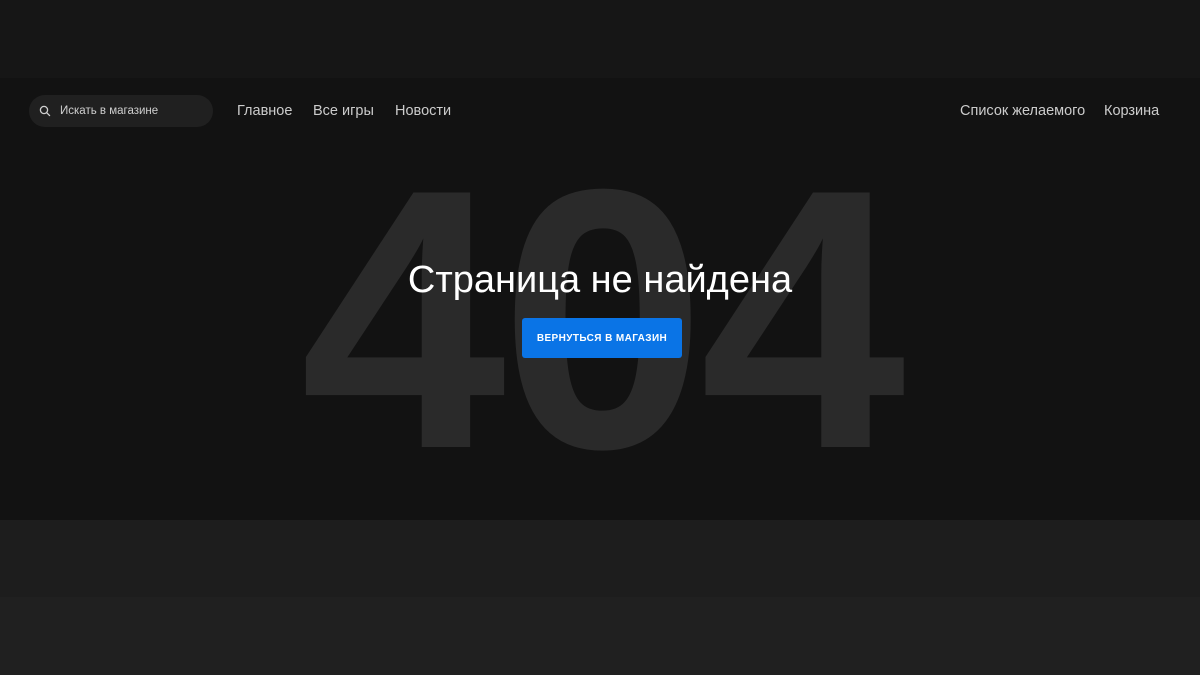  What do you see at coordinates (600, 558) in the screenshot?
I see `footer-band` at bounding box center [600, 558].